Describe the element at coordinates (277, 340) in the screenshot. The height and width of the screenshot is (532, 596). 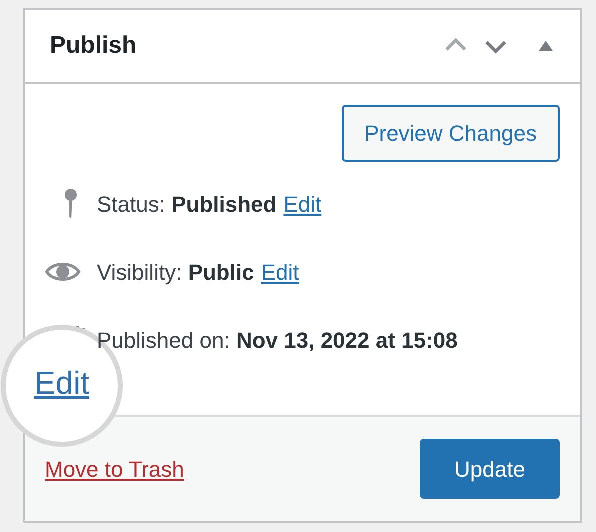
I see `row-text: Published on: Nov 13, 2022 at 15:08` at that location.